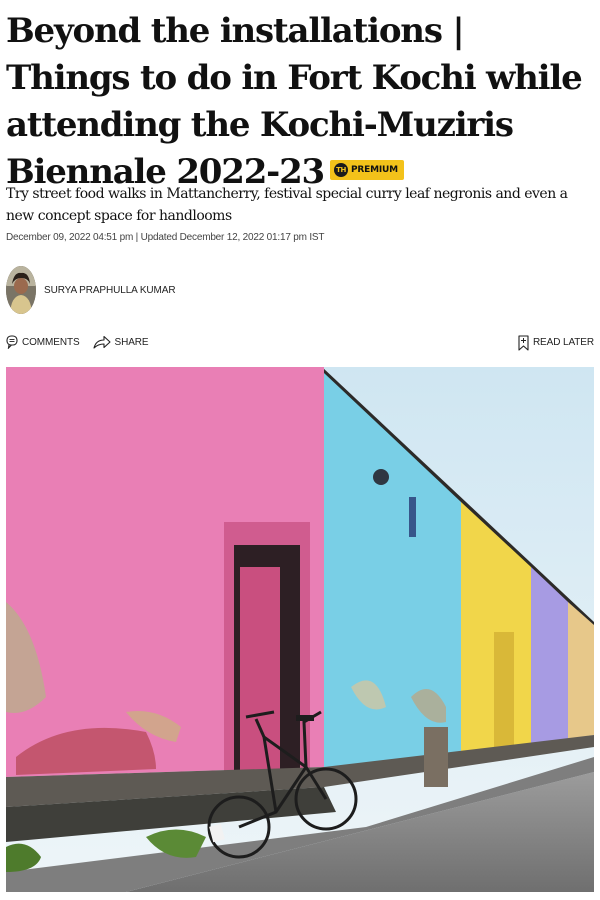  I want to click on comments-button: COMMENTS, so click(43, 342).